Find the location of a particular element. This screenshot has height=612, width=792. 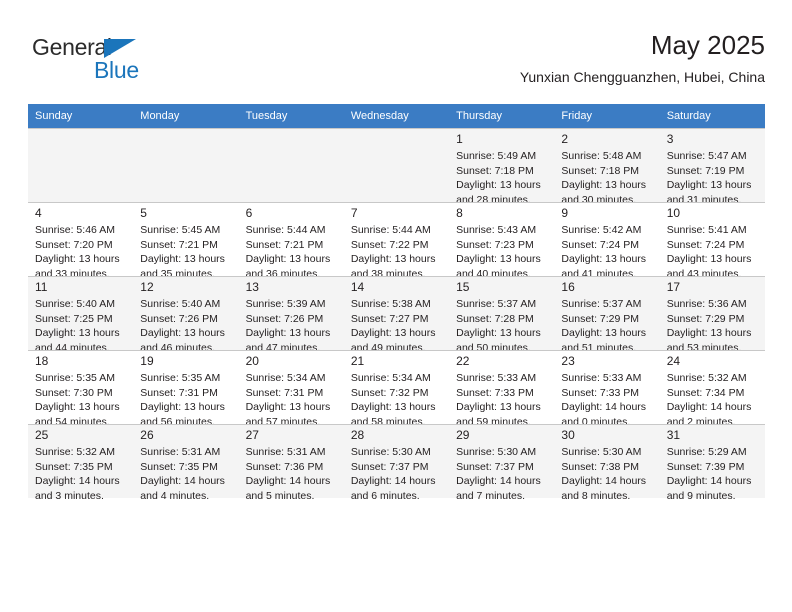

day-detail-line: Sunrise: 5:42 AM is located at coordinates (601, 230).